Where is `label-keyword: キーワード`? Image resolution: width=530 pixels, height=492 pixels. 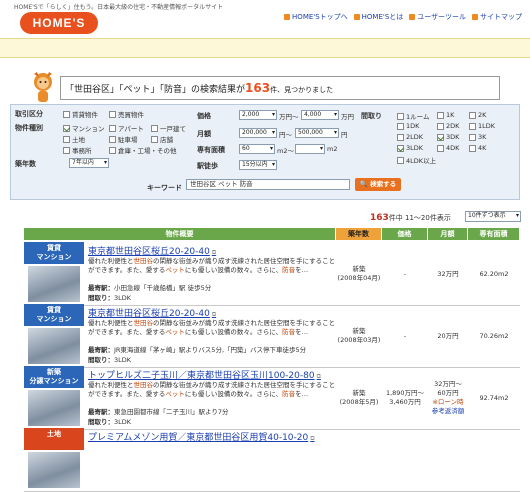
label-keyword: キーワード is located at coordinates (164, 188).